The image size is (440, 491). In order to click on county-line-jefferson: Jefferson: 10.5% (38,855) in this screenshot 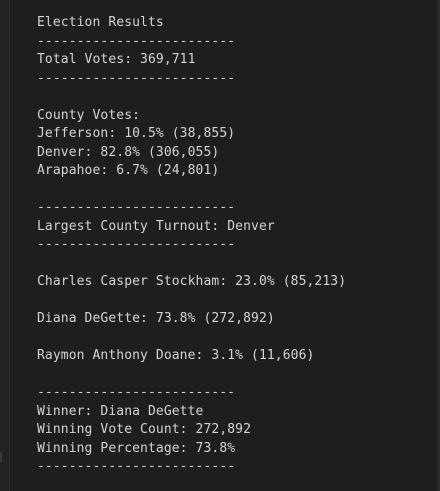, I will do `click(136, 133)`.